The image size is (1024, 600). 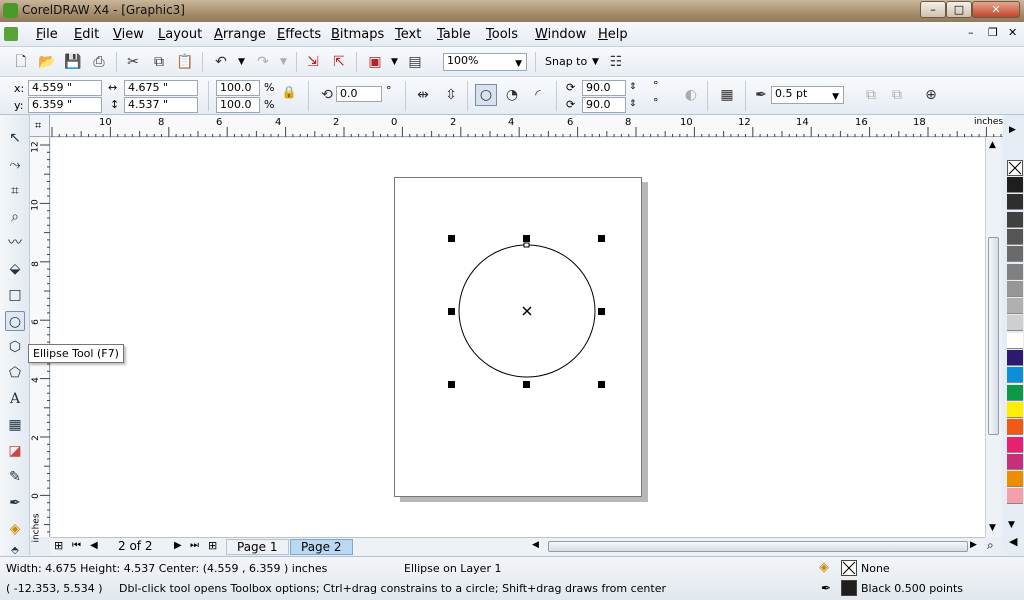 I want to click on menu-effects: Effects, so click(x=299, y=34).